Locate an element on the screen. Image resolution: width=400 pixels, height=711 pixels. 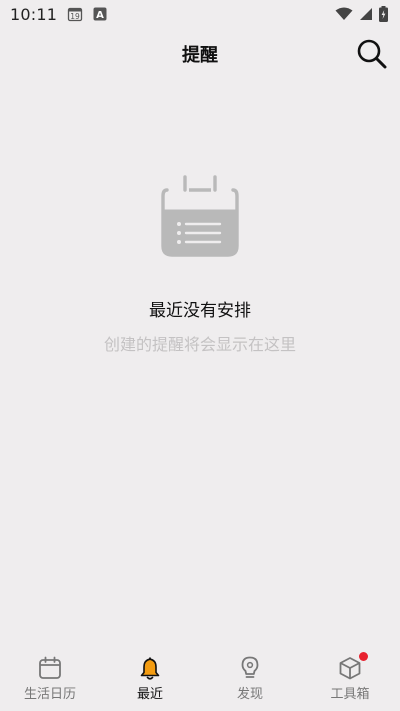
app-notification-letter: A is located at coordinates (100, 15).